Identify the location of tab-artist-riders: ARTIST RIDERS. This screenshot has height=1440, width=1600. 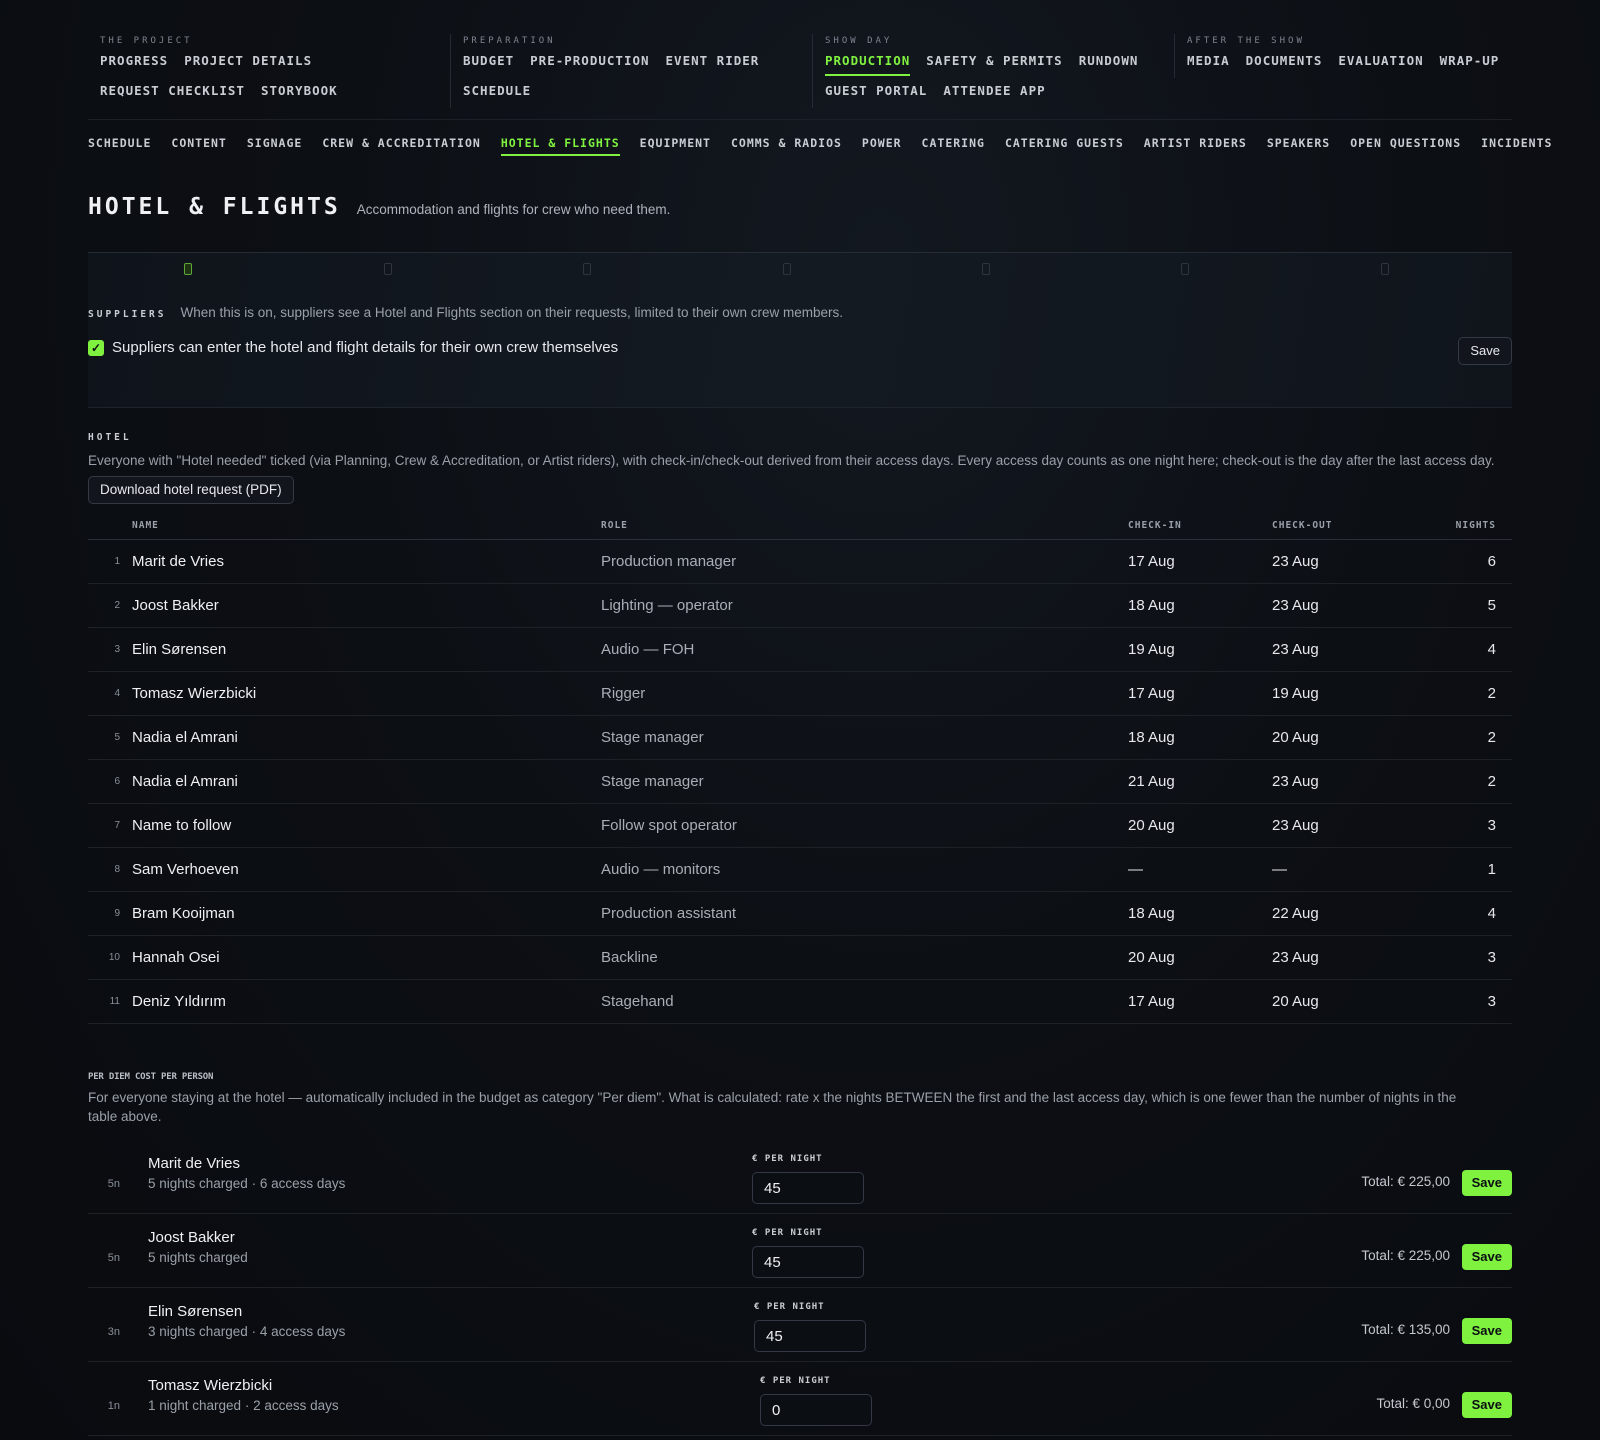
(1195, 143).